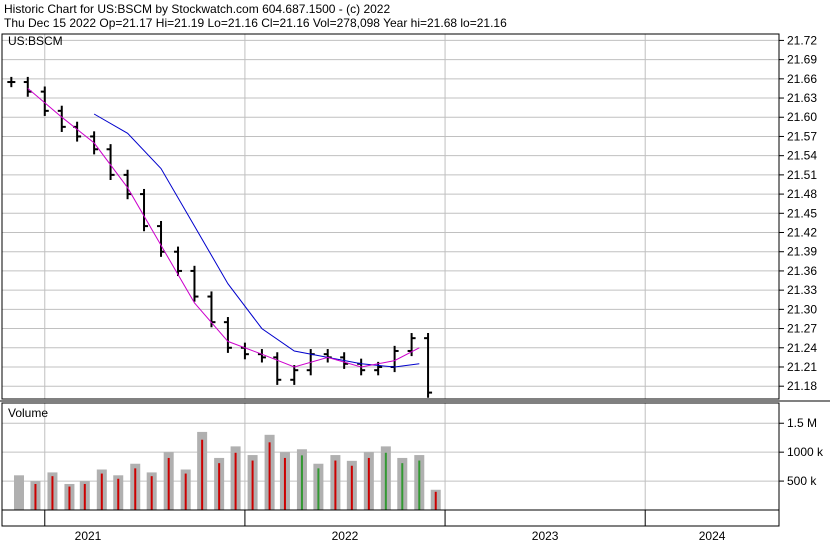  I want to click on price-tick-label: 21.45, so click(802, 213).